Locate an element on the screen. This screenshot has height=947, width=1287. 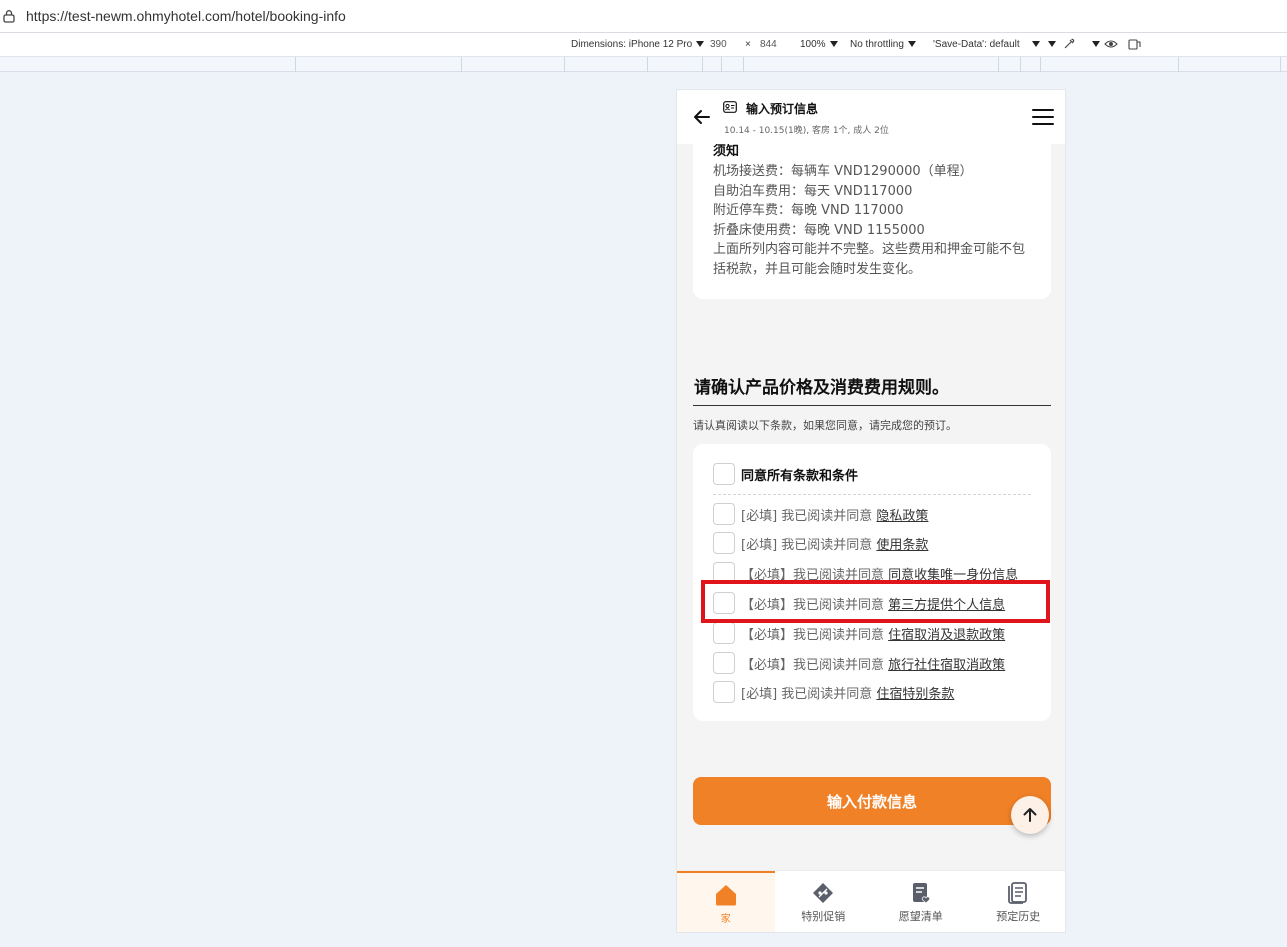
zoom-select: 100% is located at coordinates (819, 44).